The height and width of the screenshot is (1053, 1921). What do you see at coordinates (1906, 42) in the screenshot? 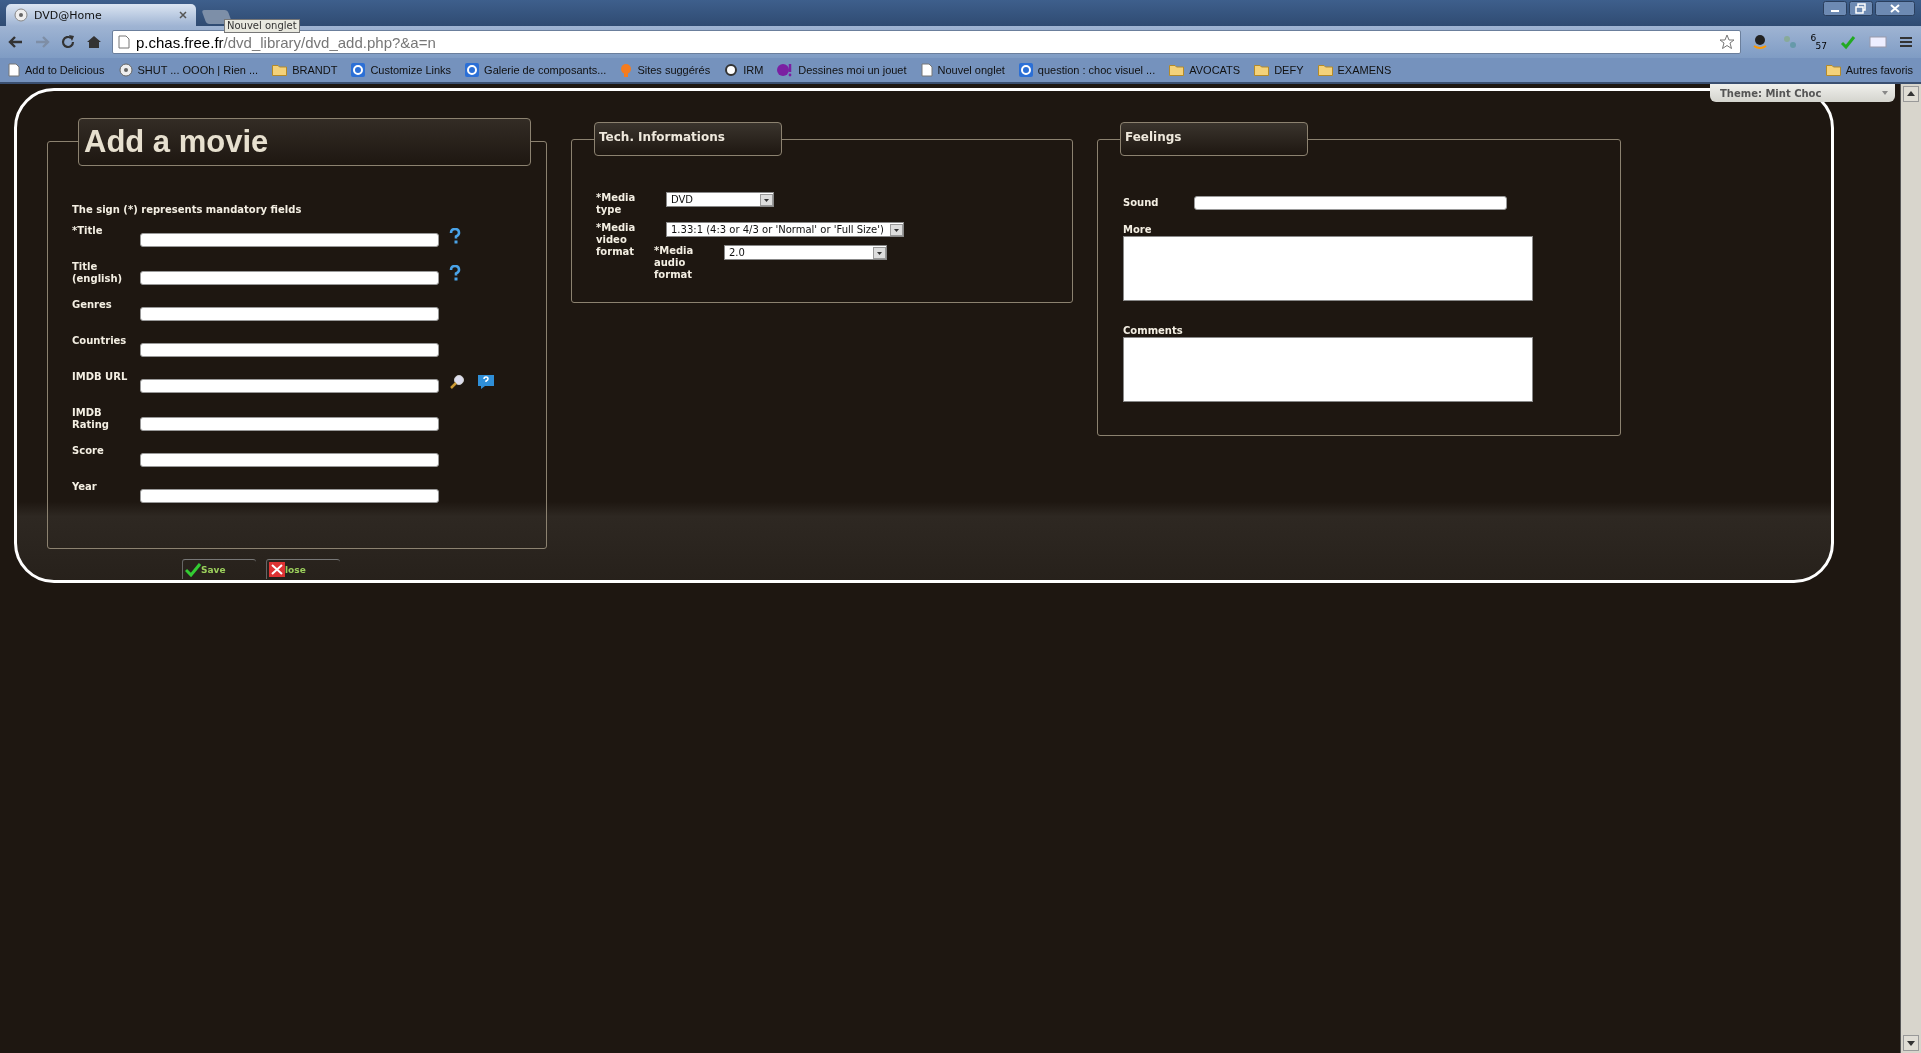
I see `menu-icon` at bounding box center [1906, 42].